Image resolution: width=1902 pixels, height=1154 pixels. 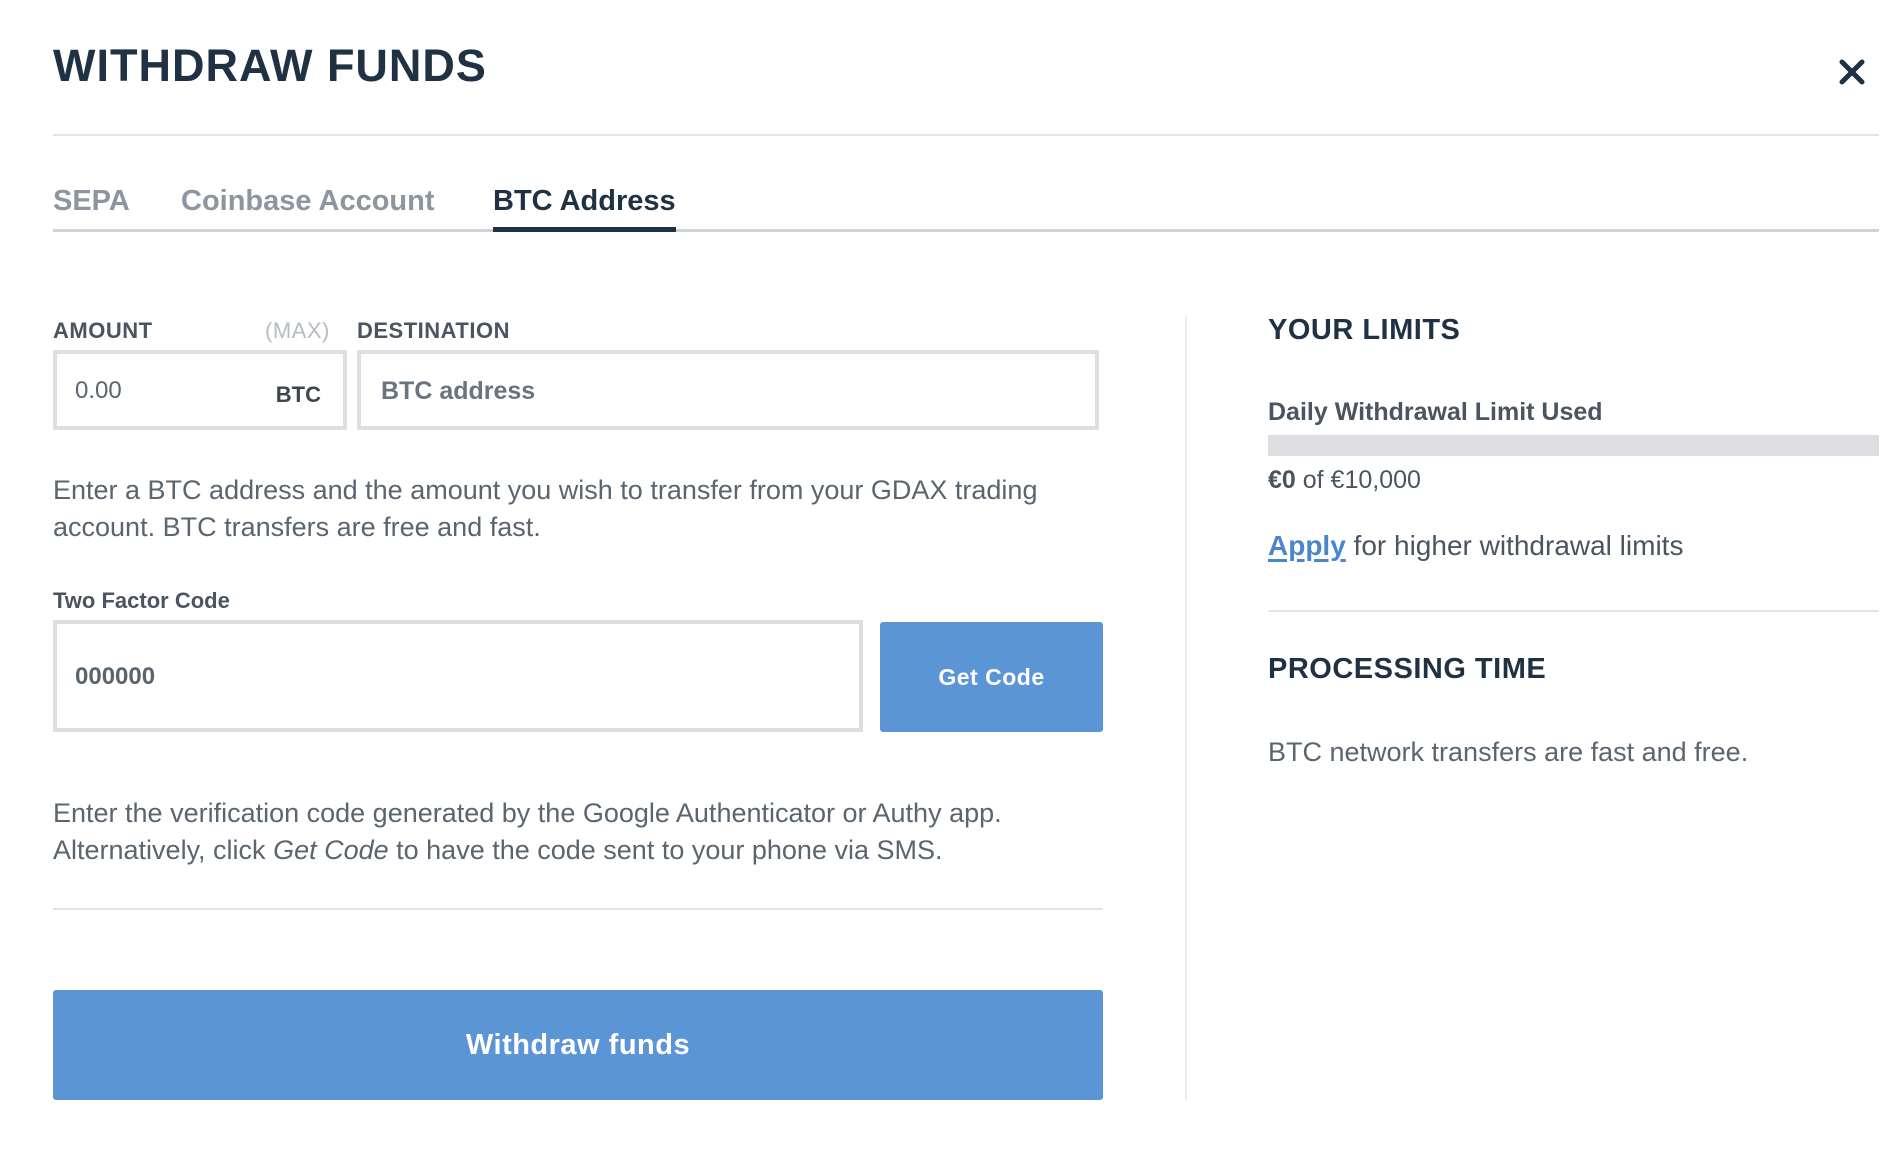 I want to click on amount-field: BTC, so click(x=200, y=390).